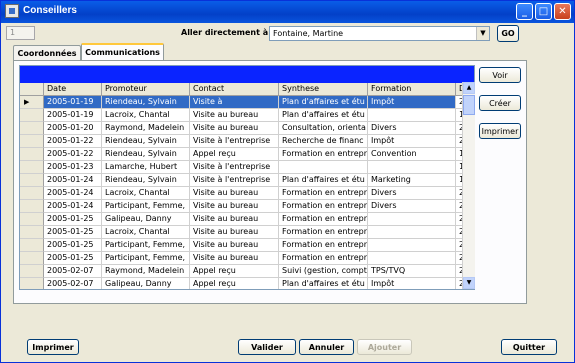 The image size is (575, 363). What do you see at coordinates (412, 89) in the screenshot?
I see `header-formation: Formation` at bounding box center [412, 89].